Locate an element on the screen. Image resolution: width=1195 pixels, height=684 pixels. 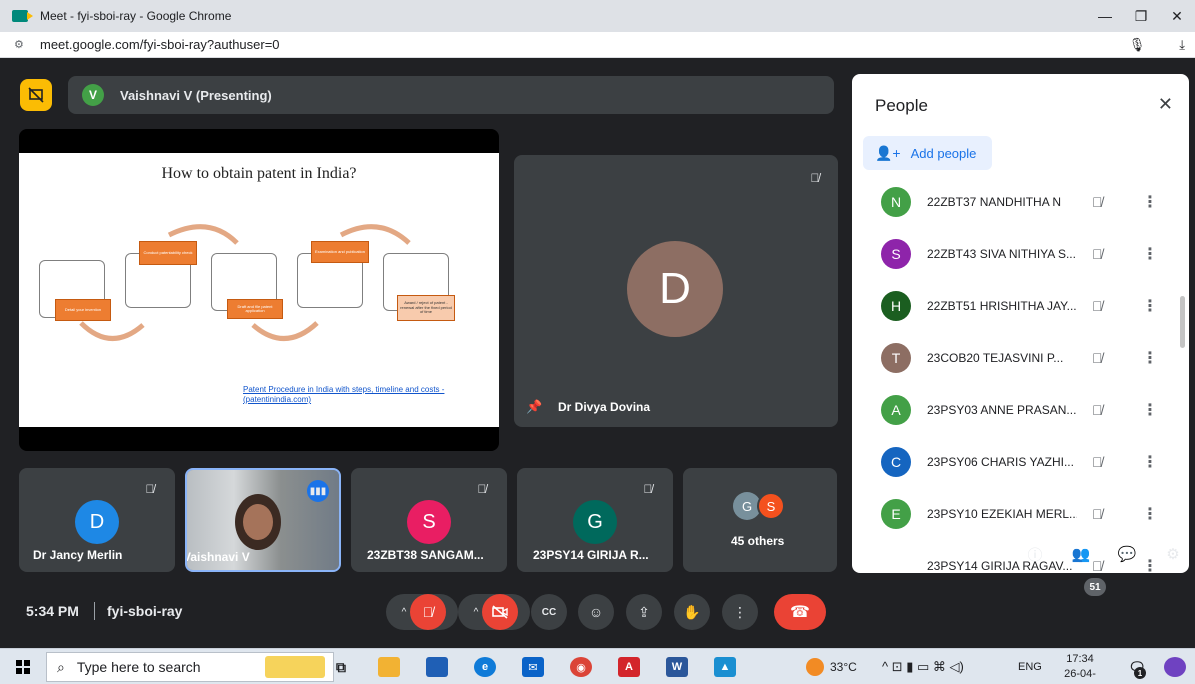
stop-presenting-button is located at coordinates (36, 95).